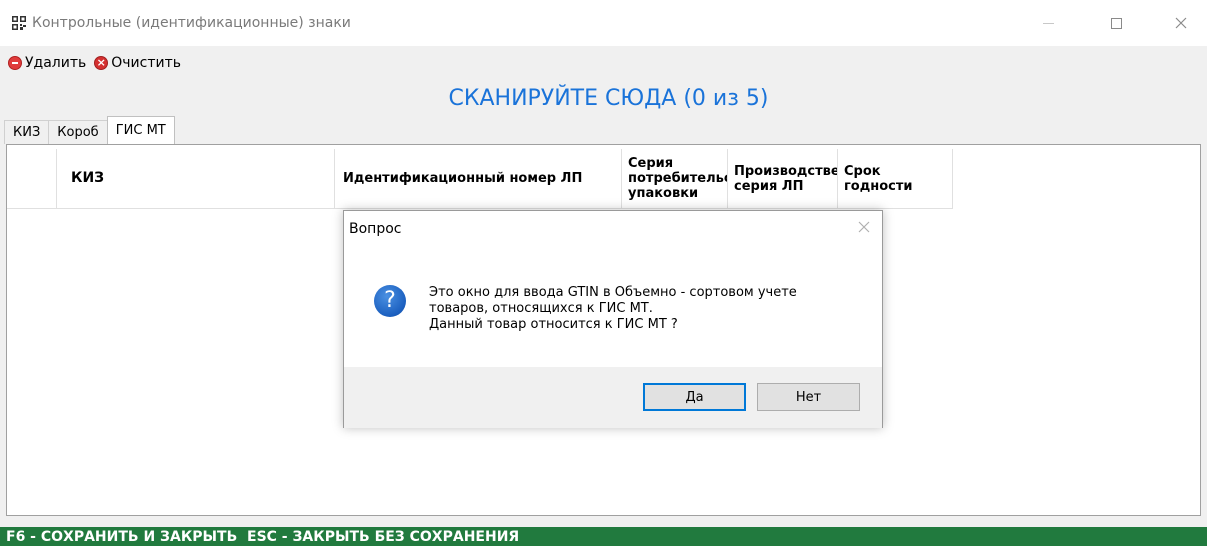  What do you see at coordinates (603, 23) in the screenshot?
I see `title-bar: Контрольные (идентификационные) знаки` at bounding box center [603, 23].